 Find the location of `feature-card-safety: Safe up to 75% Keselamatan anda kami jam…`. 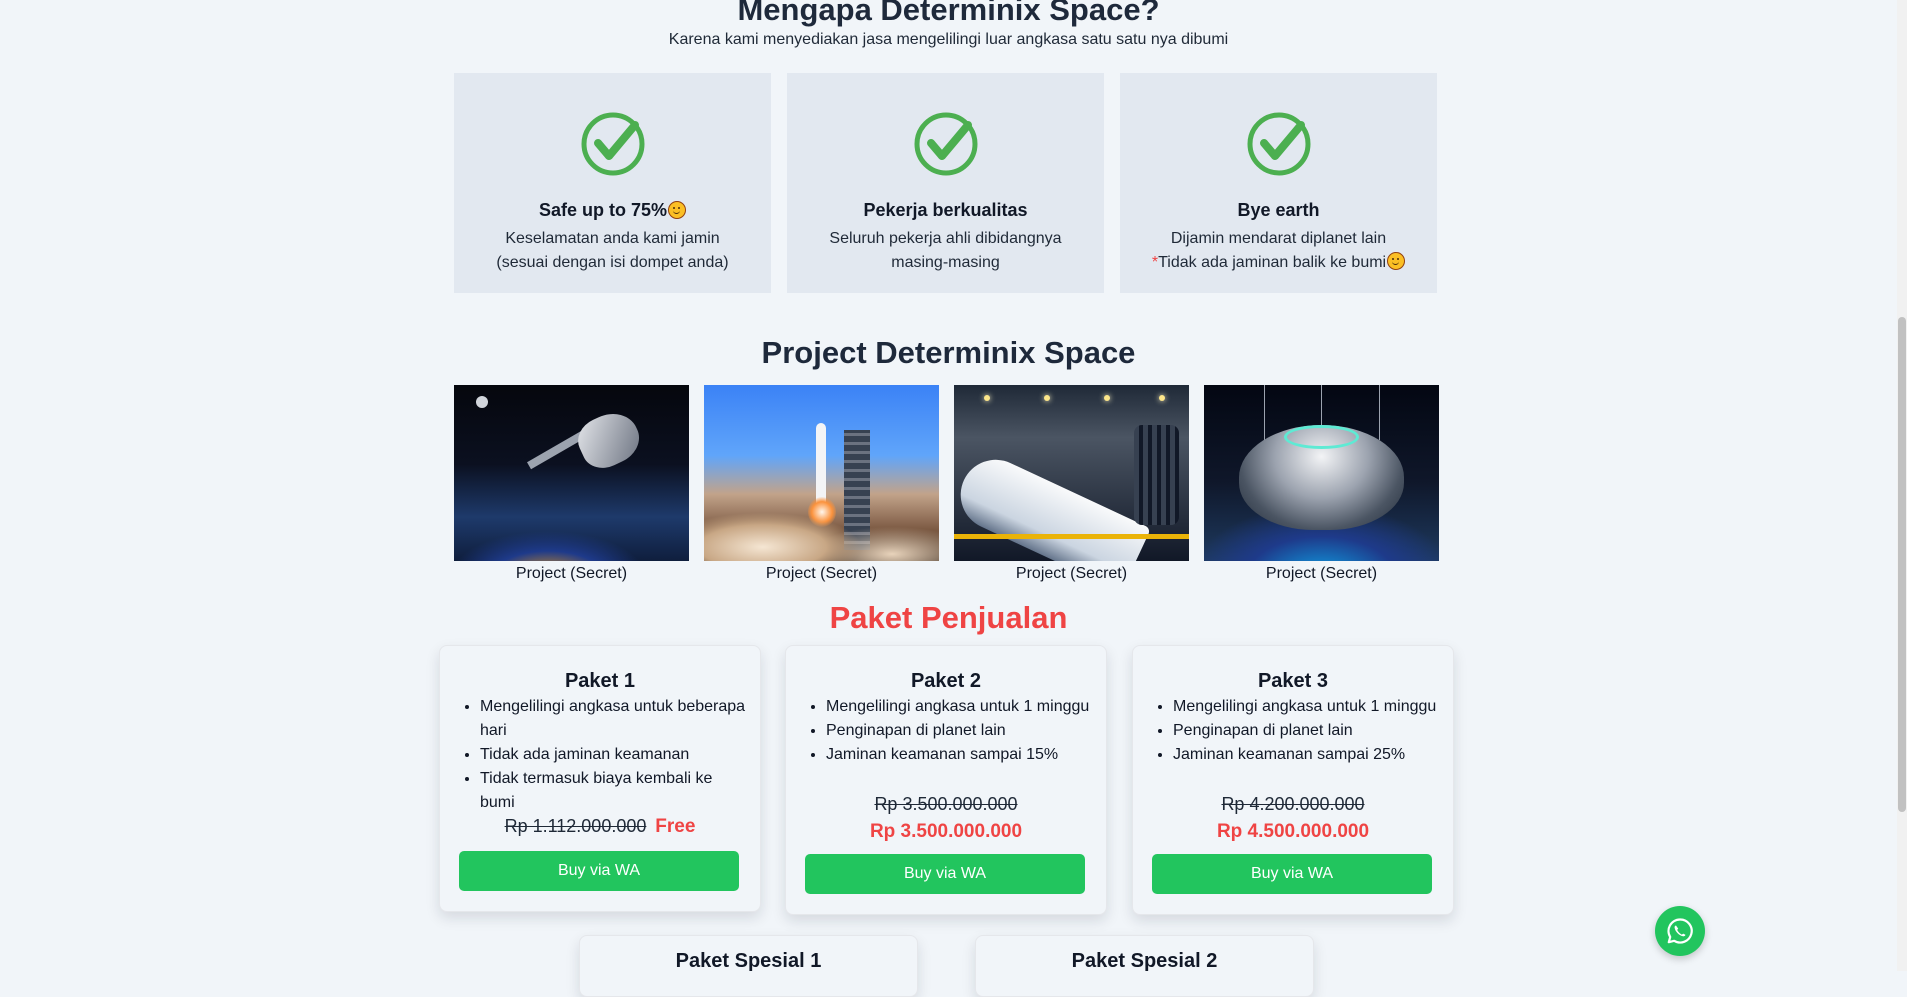

feature-card-safety: Safe up to 75% Keselamatan anda kami jam… is located at coordinates (612, 183).